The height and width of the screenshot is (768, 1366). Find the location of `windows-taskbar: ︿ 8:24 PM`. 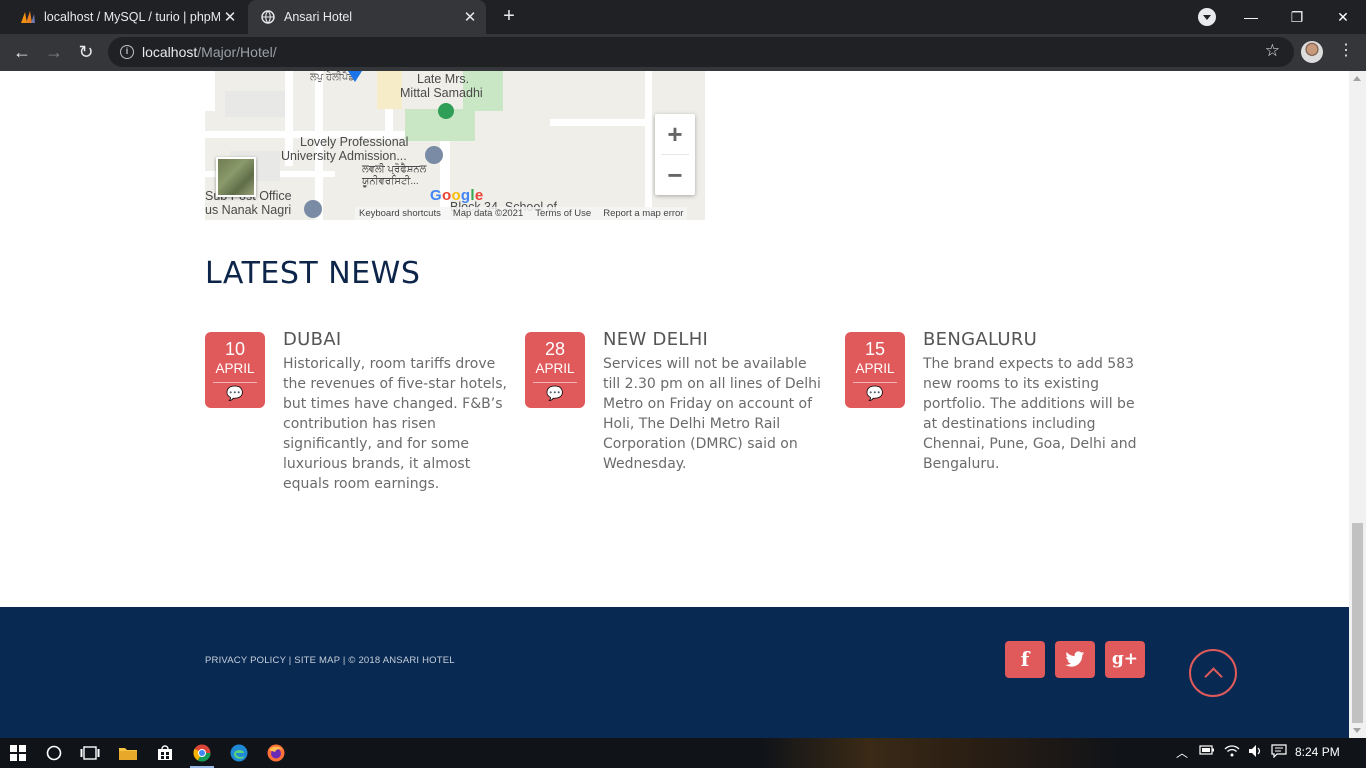

windows-taskbar: ︿ 8:24 PM is located at coordinates (683, 753).